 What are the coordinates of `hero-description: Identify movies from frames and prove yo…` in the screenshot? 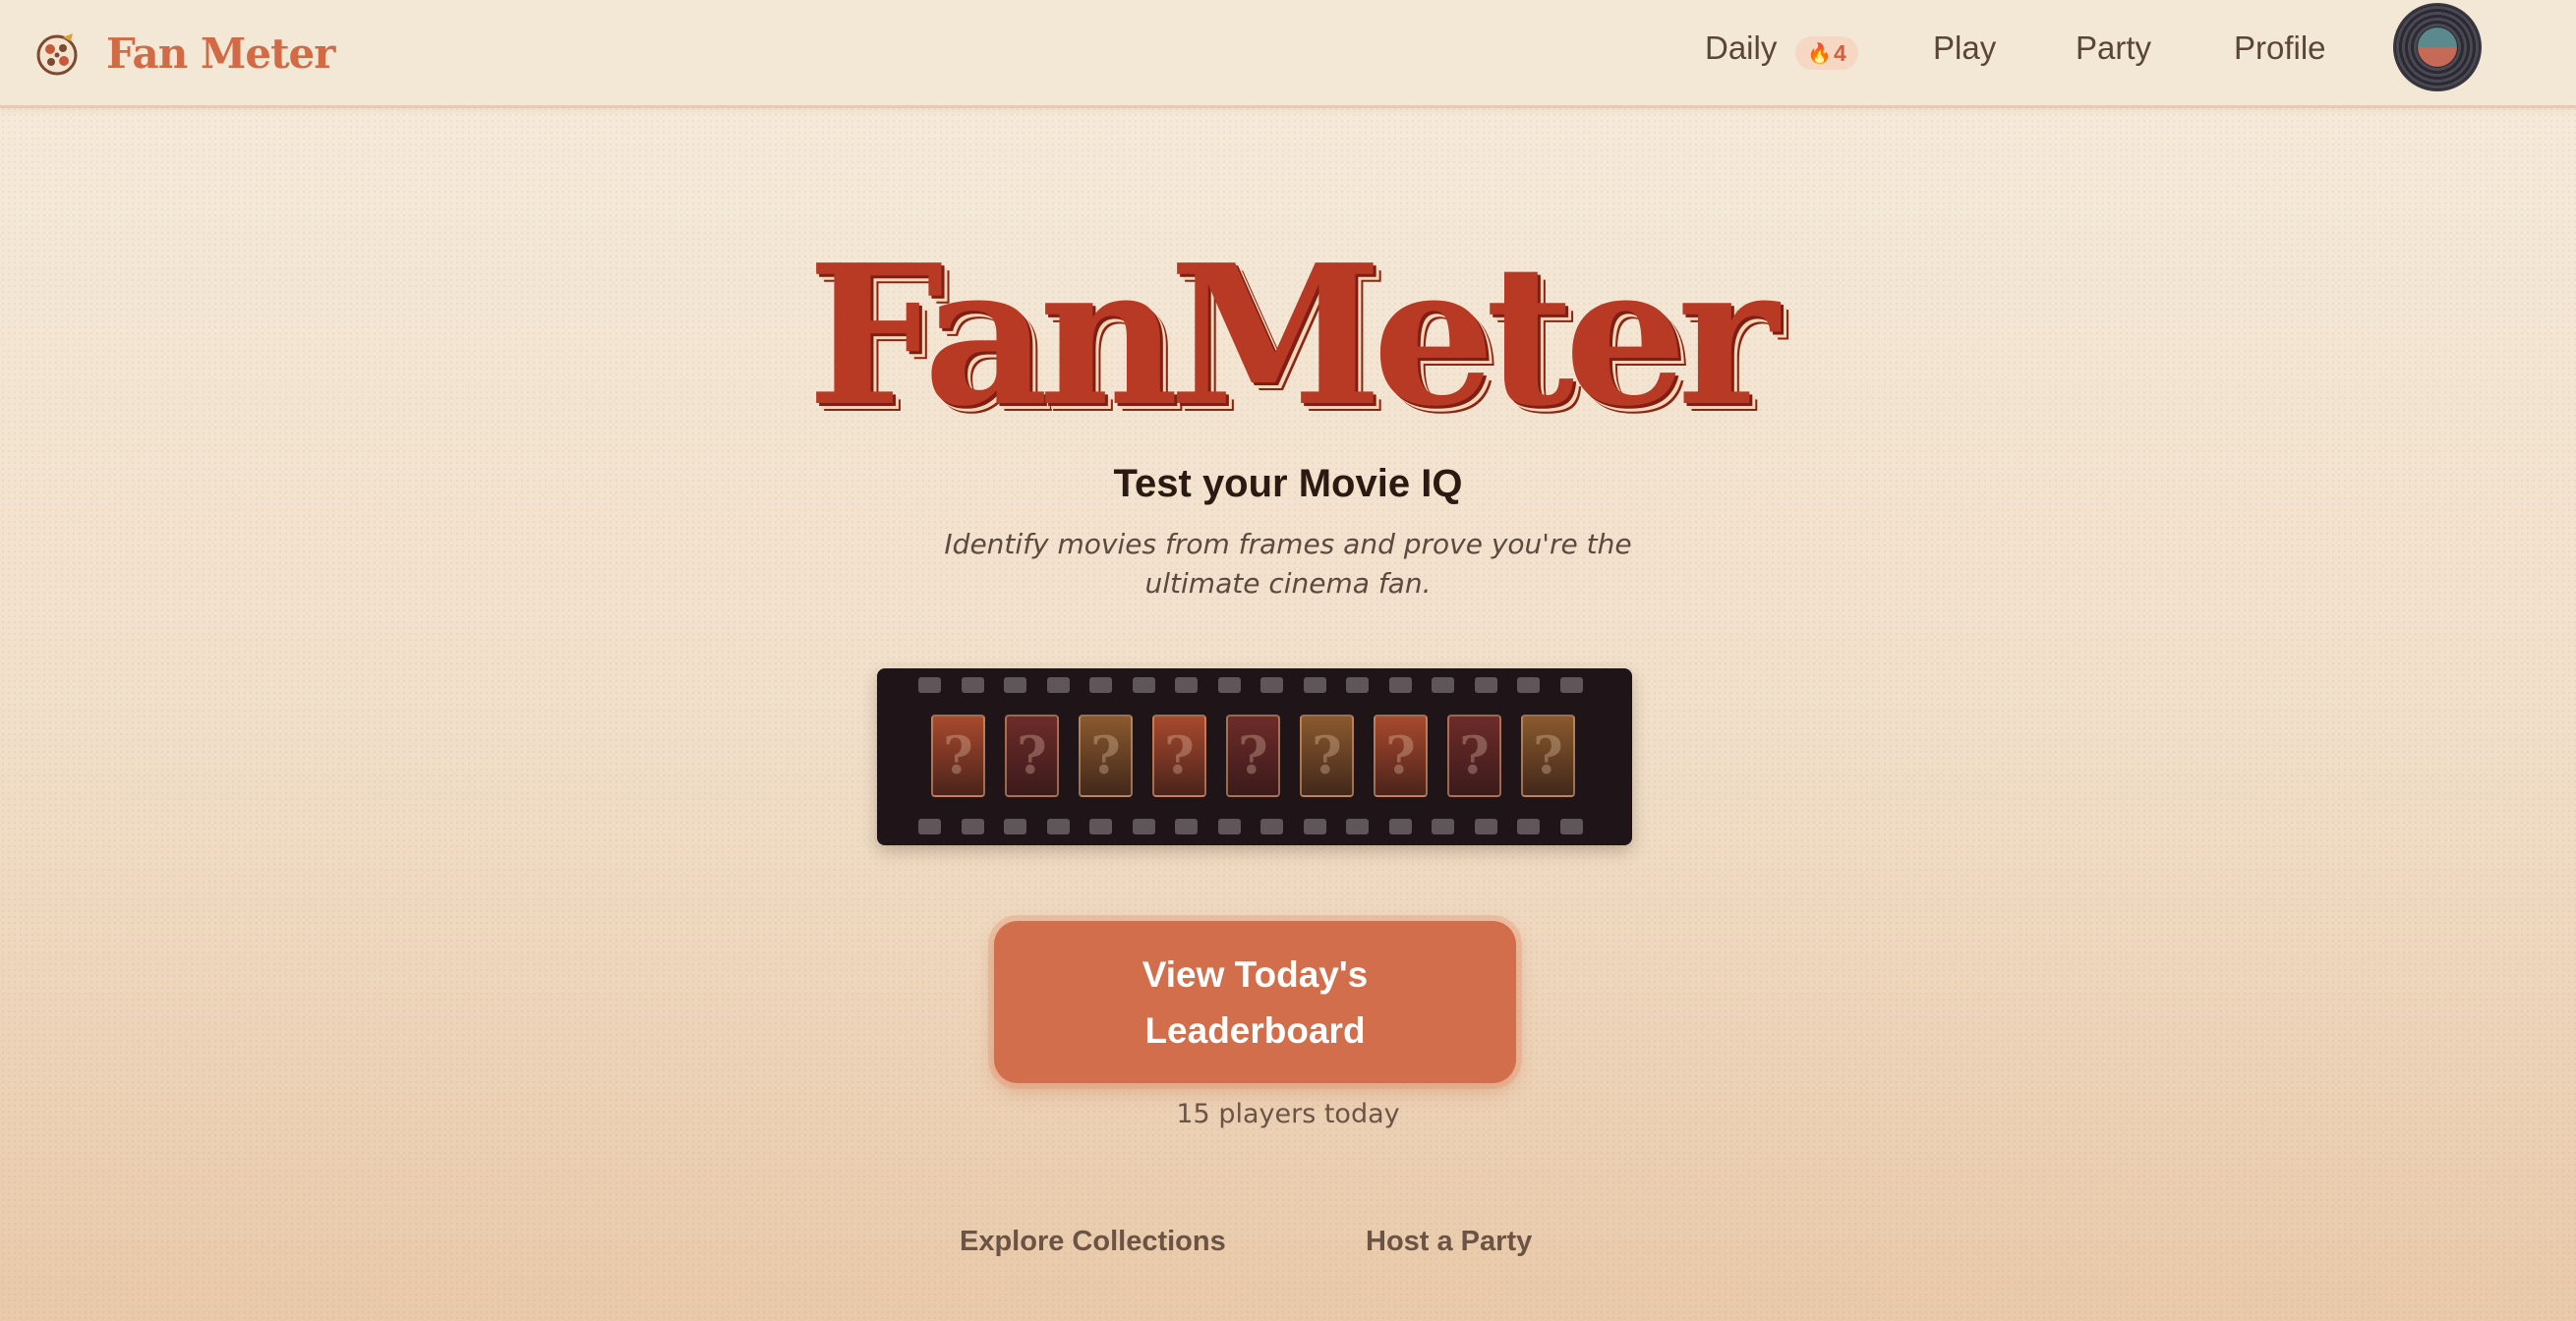 It's located at (1288, 564).